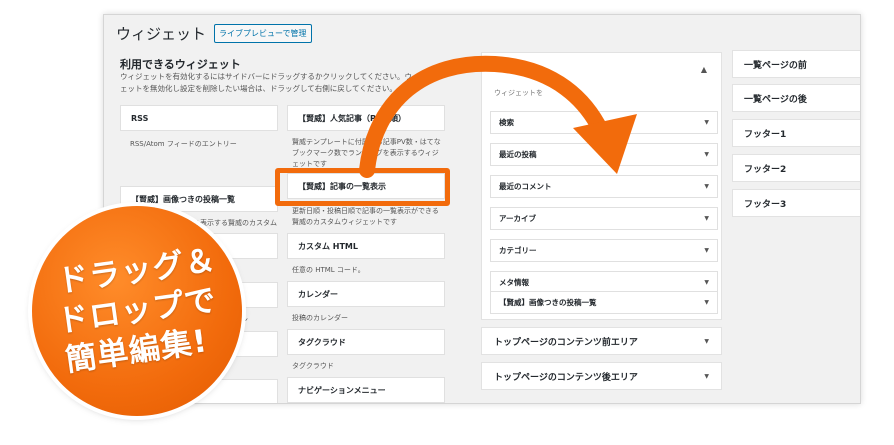  Describe the element at coordinates (796, 133) in the screenshot. I see `area-footer-1: フッター1` at that location.